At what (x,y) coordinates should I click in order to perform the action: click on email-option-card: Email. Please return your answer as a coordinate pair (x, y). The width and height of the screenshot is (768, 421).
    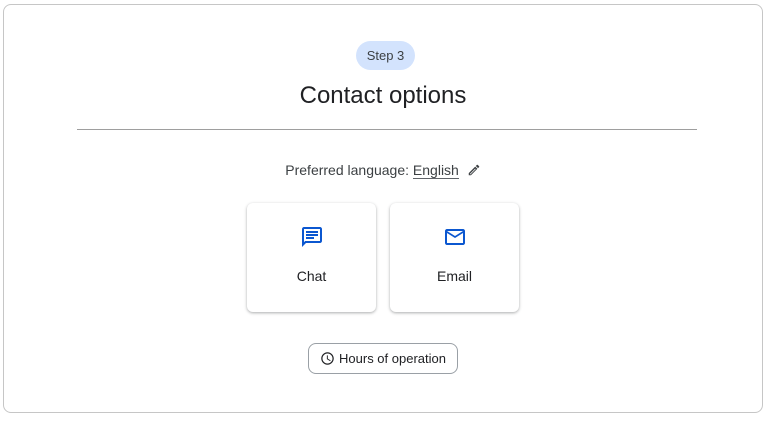
    Looking at the image, I should click on (454, 257).